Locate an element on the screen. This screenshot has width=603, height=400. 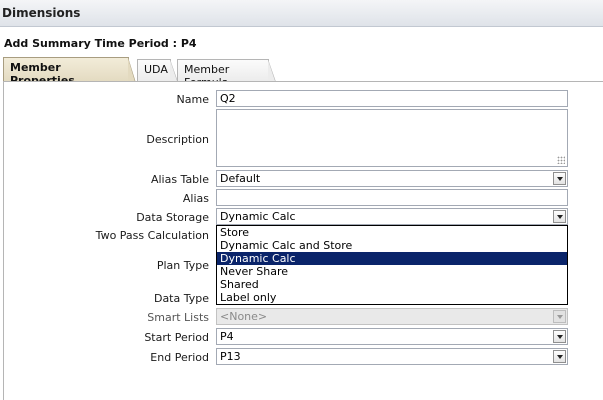
alias-label: Alias is located at coordinates (195, 198).